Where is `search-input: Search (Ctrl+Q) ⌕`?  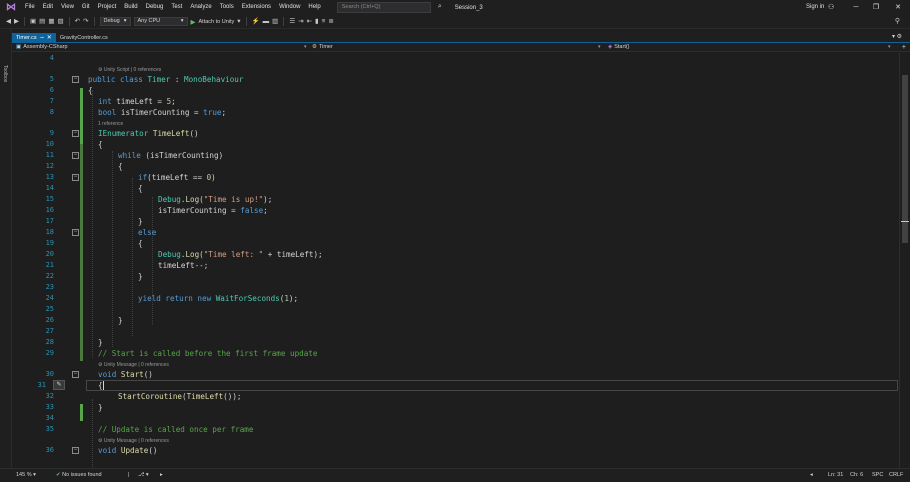 search-input: Search (Ctrl+Q) ⌕ is located at coordinates (389, 7).